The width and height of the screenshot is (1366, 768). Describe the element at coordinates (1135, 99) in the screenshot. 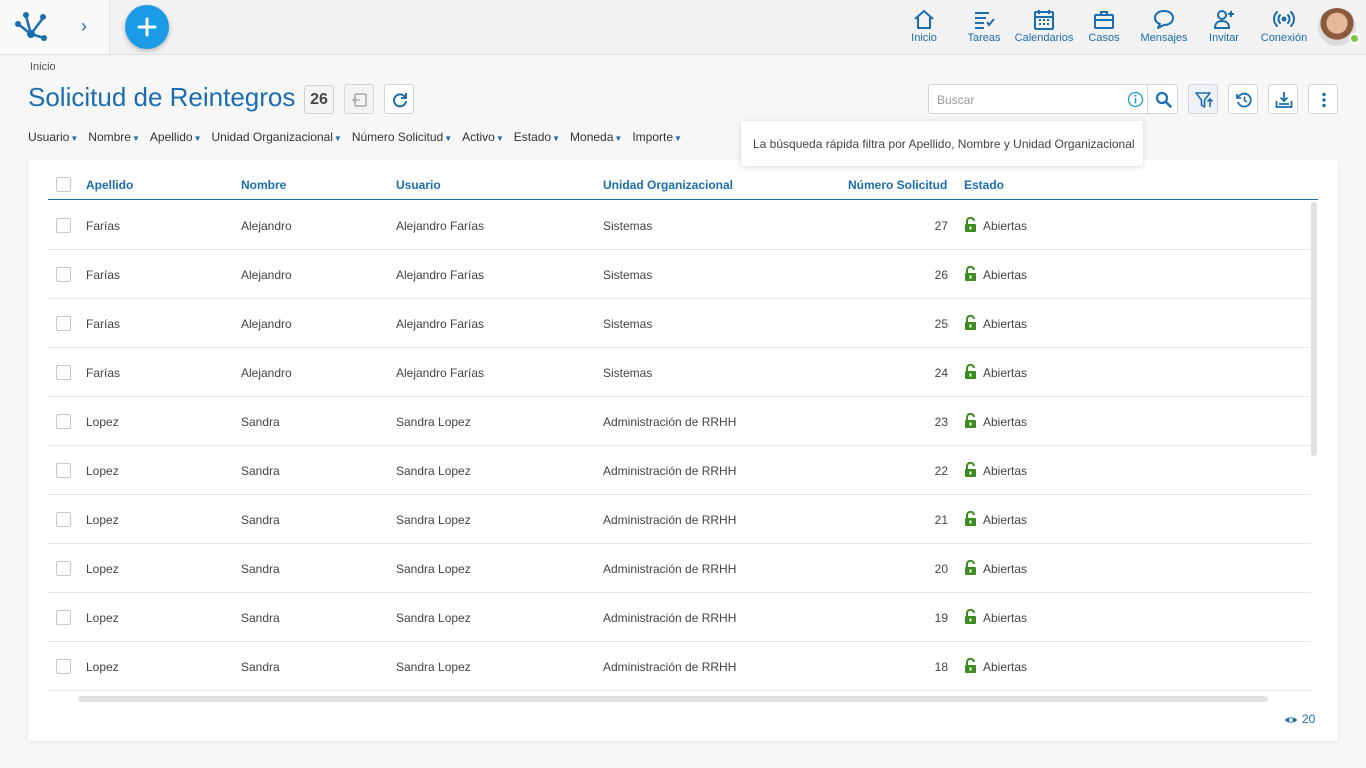

I see `info-icon` at that location.